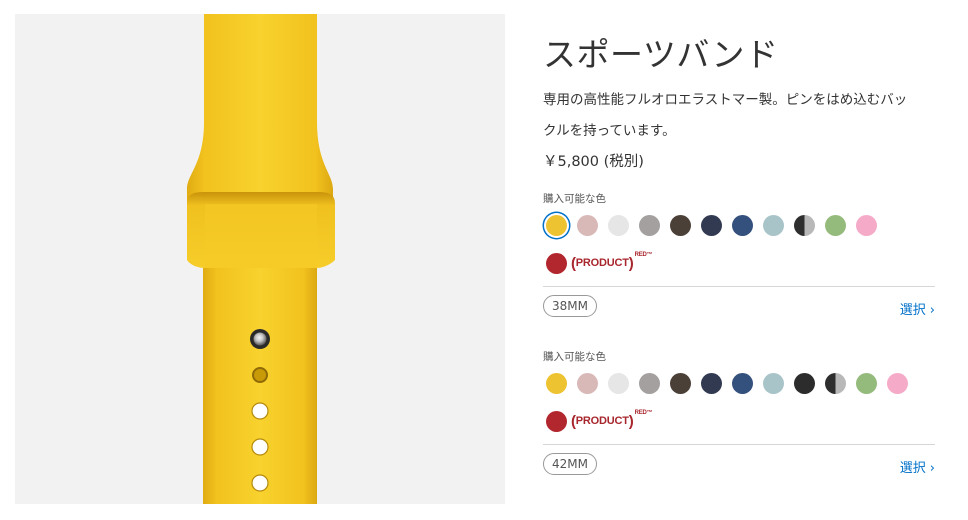  I want to click on product-description: 専用の高性能フルオロエラストマー製。ピンをはめ込むバックルを持っています。, so click(725, 115).